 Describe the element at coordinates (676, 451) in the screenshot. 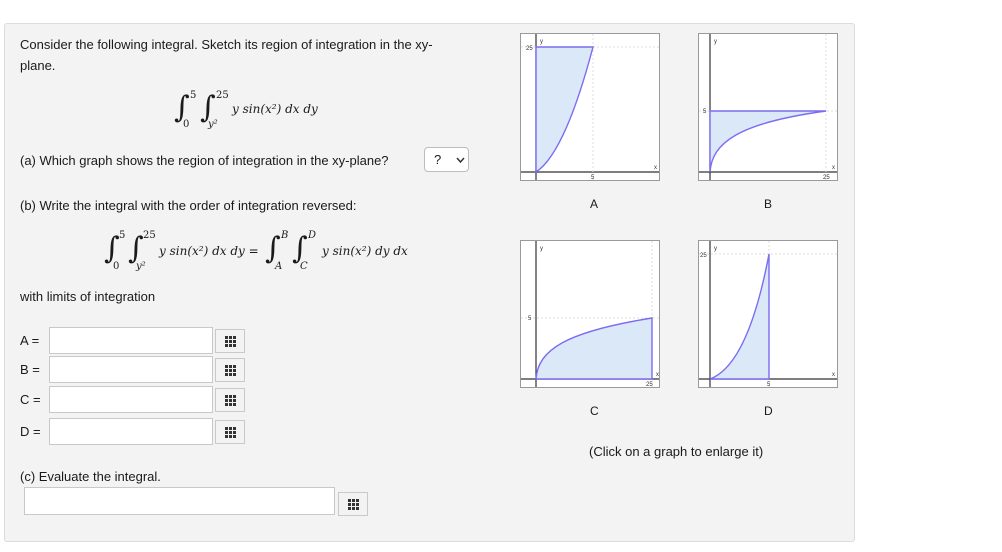

I see `graph-enlarge-hint: (Click on a graph to enlarge it)` at that location.